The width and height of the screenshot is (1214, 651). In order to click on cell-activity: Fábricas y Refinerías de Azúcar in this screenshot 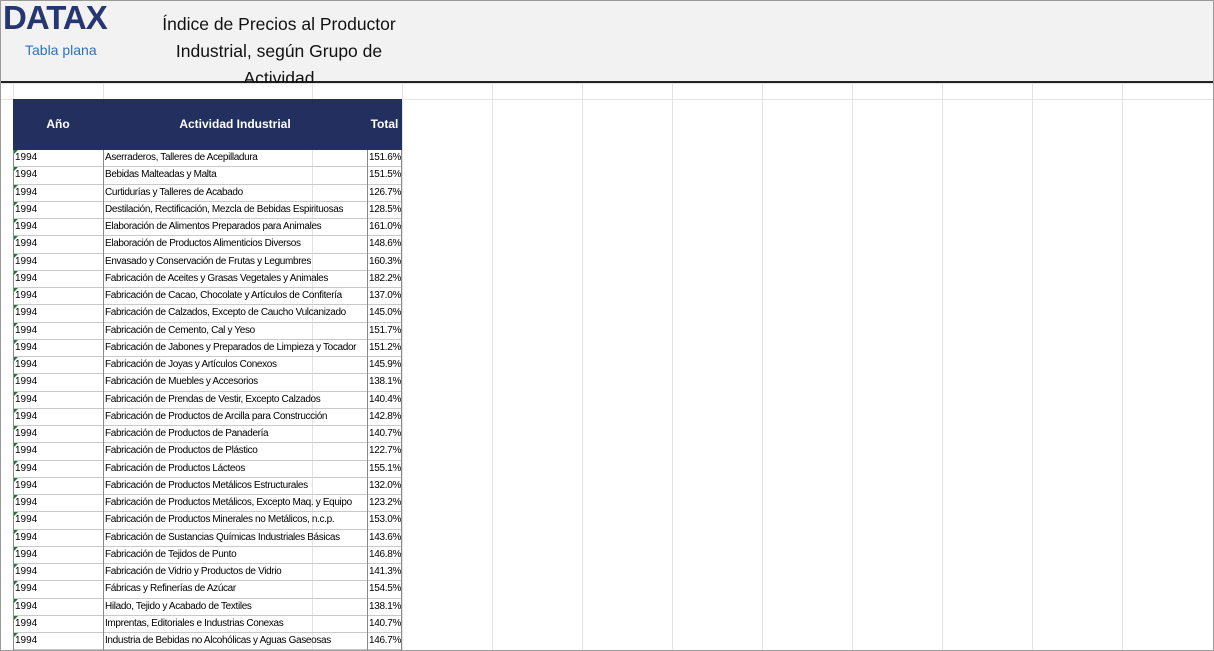, I will do `click(236, 589)`.